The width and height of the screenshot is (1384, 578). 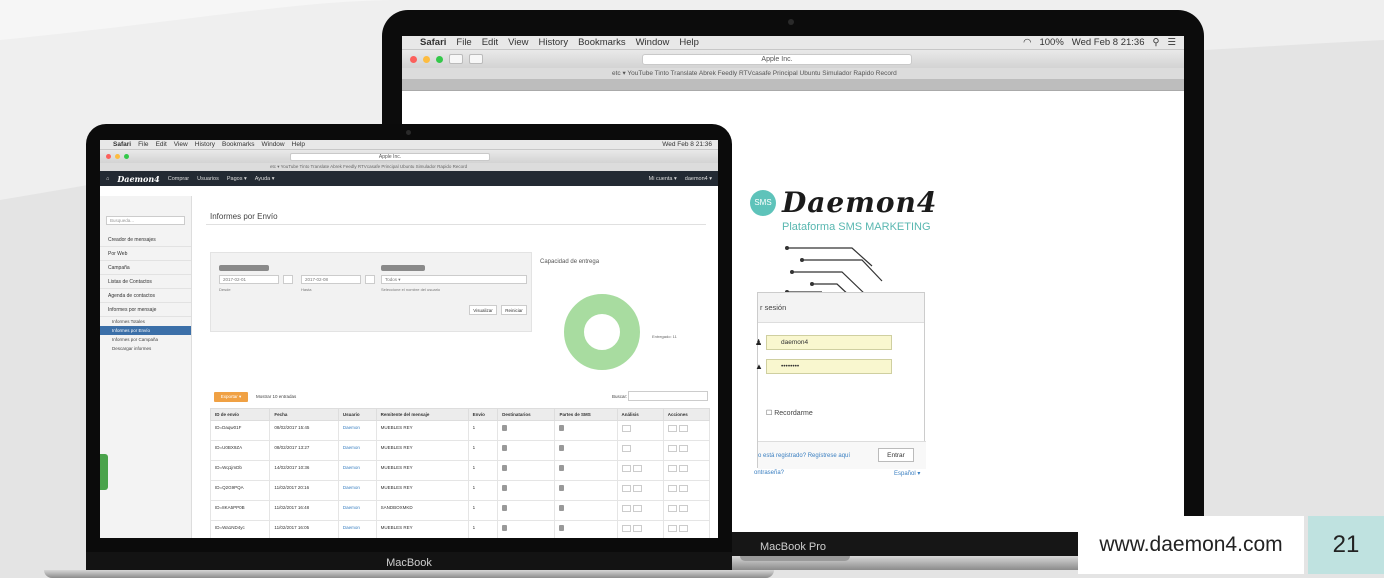 I want to click on menu-window: Window, so click(x=273, y=144).